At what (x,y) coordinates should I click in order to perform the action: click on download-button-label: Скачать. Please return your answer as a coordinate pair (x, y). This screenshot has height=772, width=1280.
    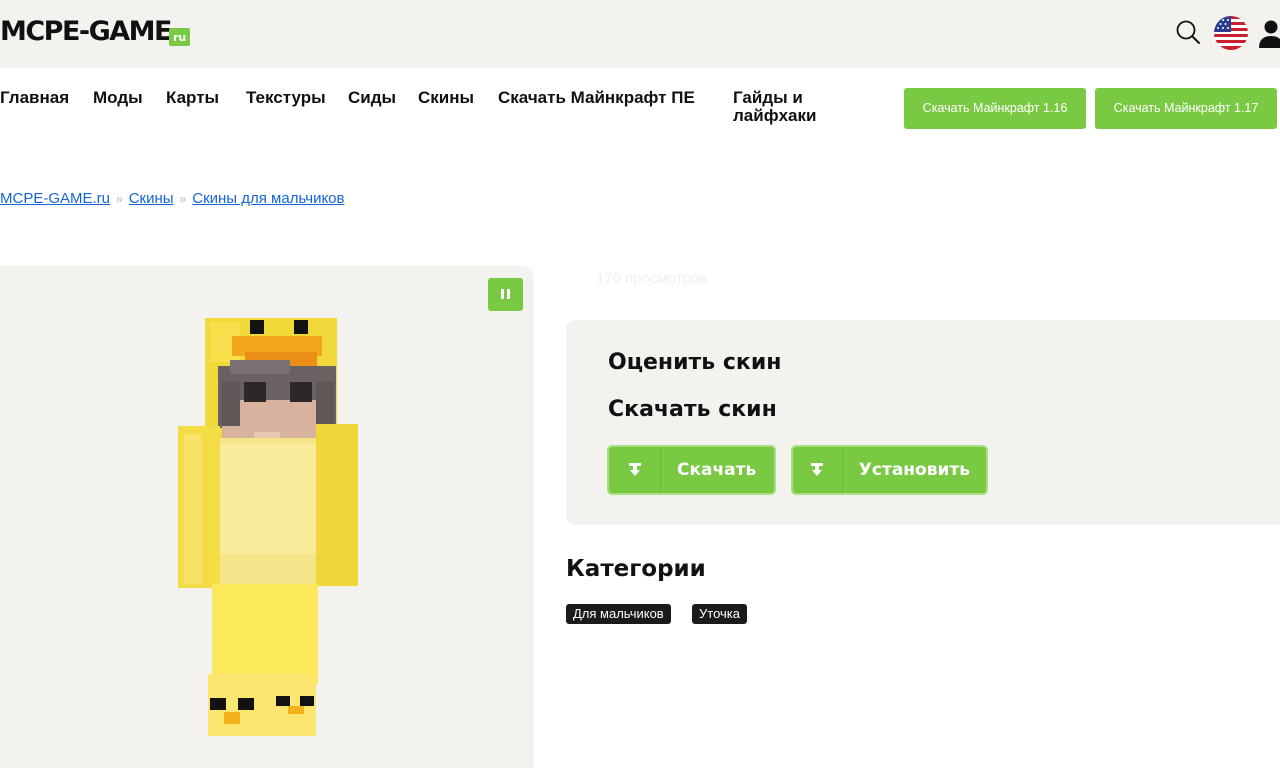
    Looking at the image, I should click on (717, 470).